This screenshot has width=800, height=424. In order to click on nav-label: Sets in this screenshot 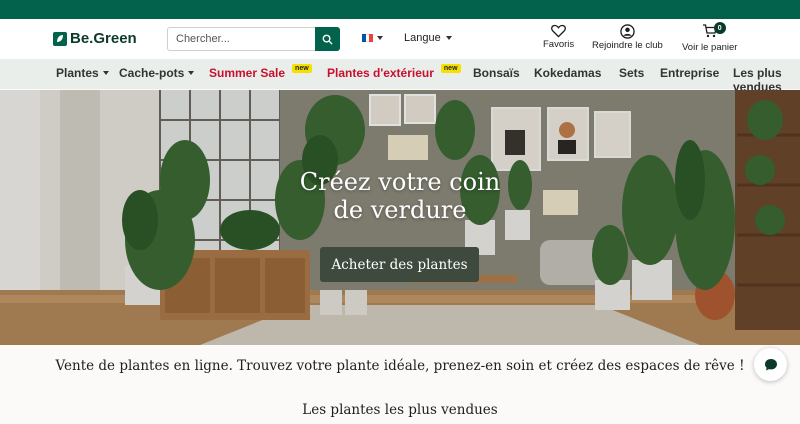, I will do `click(632, 73)`.